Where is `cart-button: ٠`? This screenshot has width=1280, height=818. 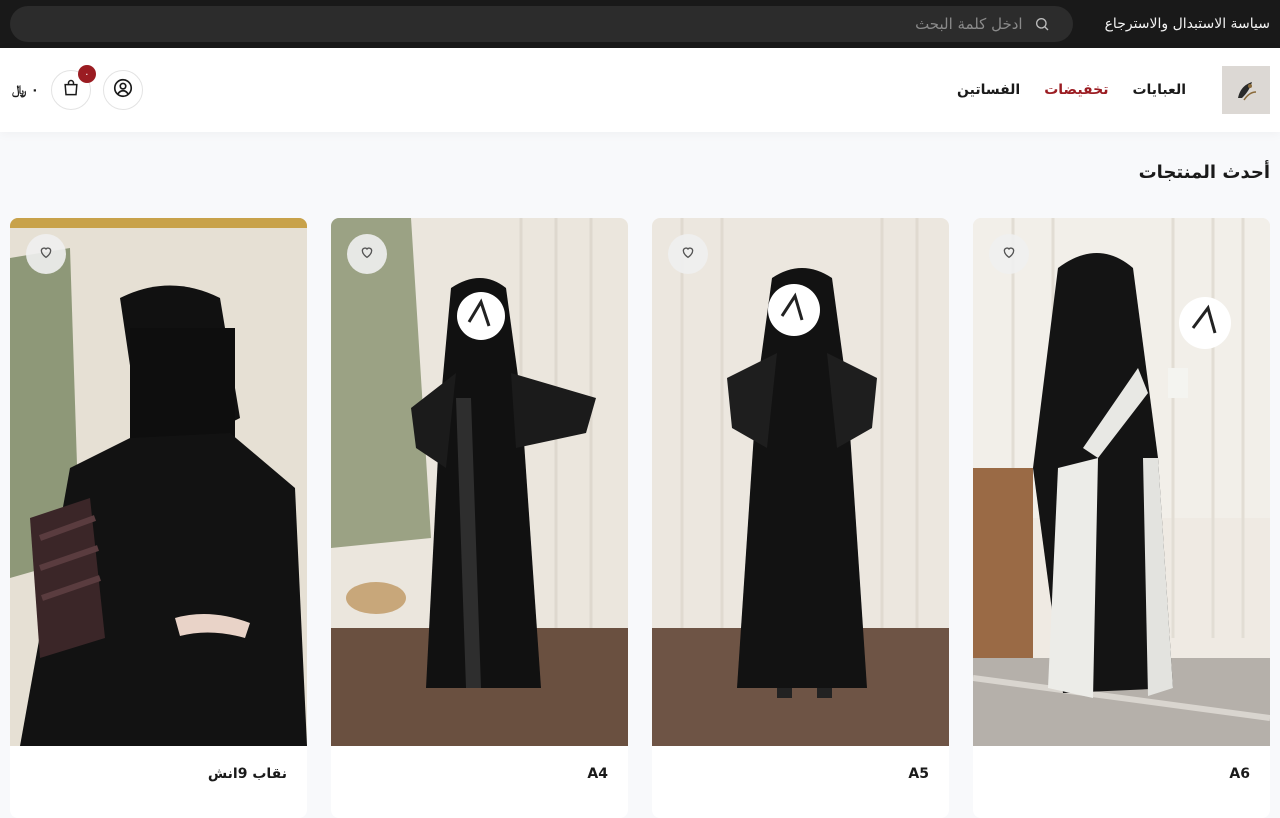
cart-button: ٠ is located at coordinates (73, 87).